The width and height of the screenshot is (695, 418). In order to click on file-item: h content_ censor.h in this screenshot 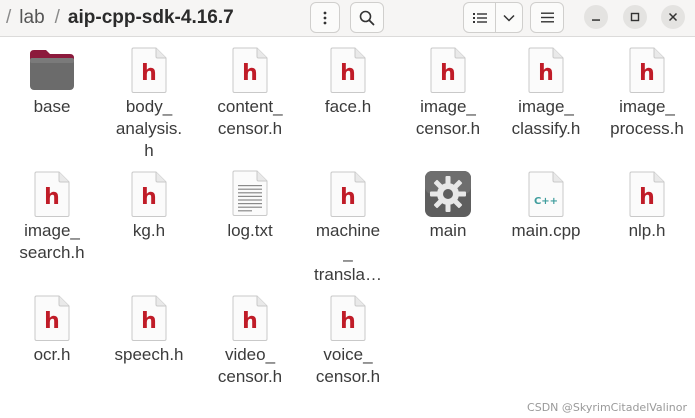, I will do `click(250, 88)`.